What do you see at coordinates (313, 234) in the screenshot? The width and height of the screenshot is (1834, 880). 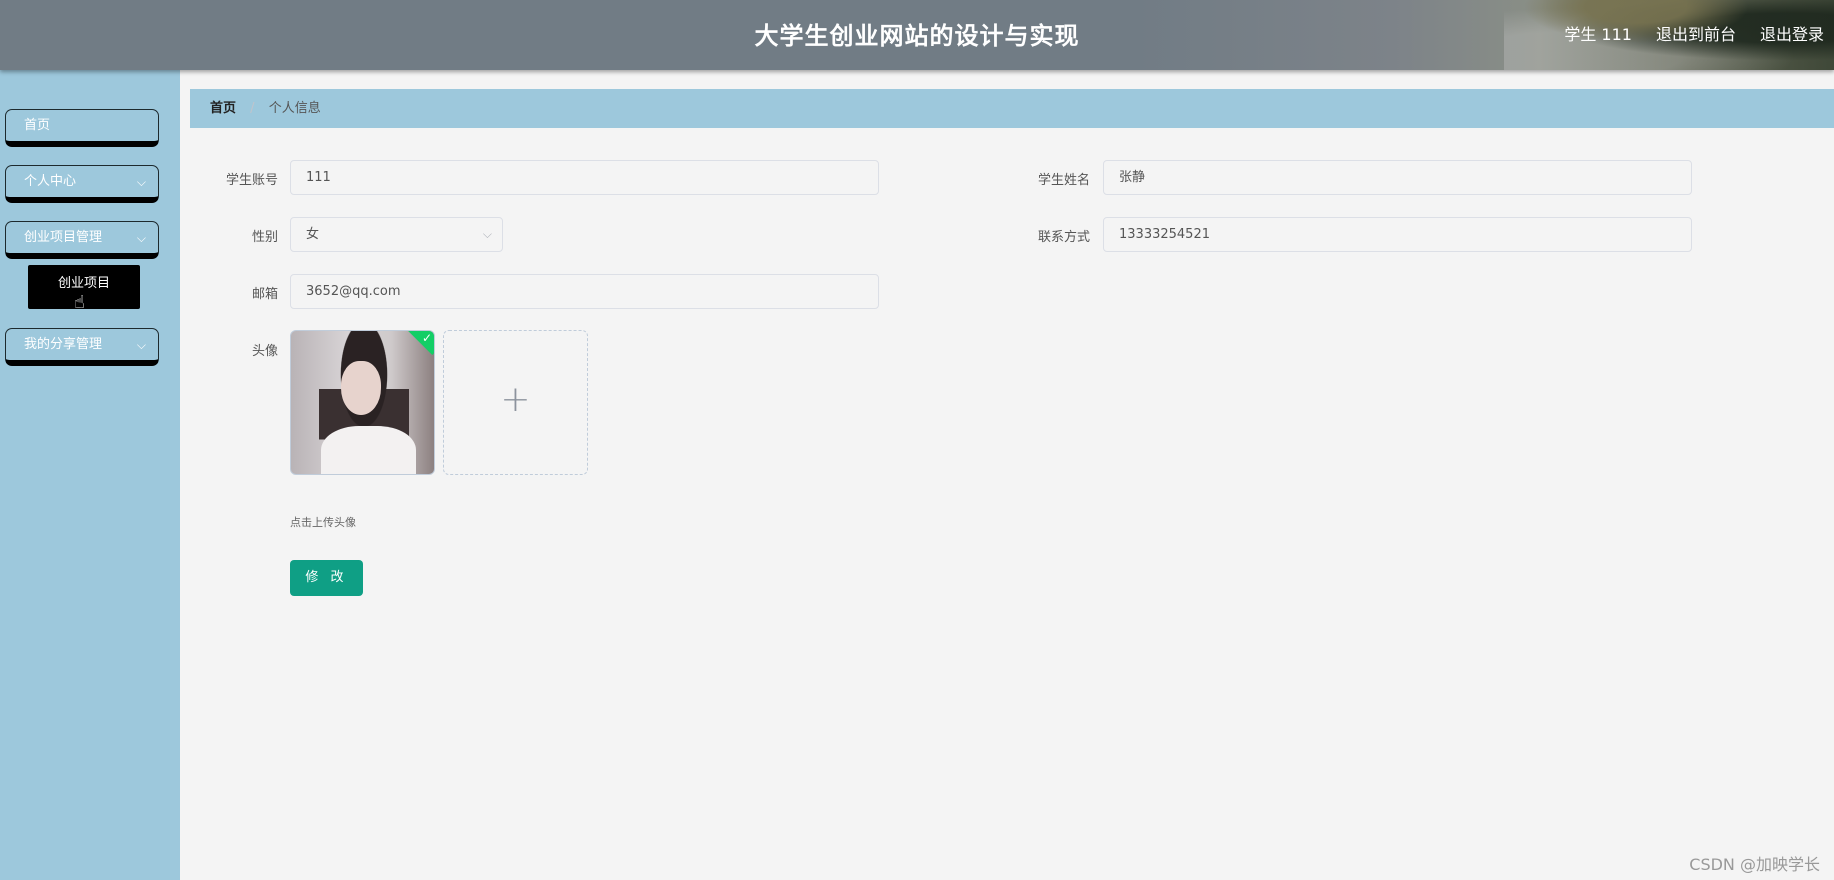 I see `gender-selected-value: 女` at bounding box center [313, 234].